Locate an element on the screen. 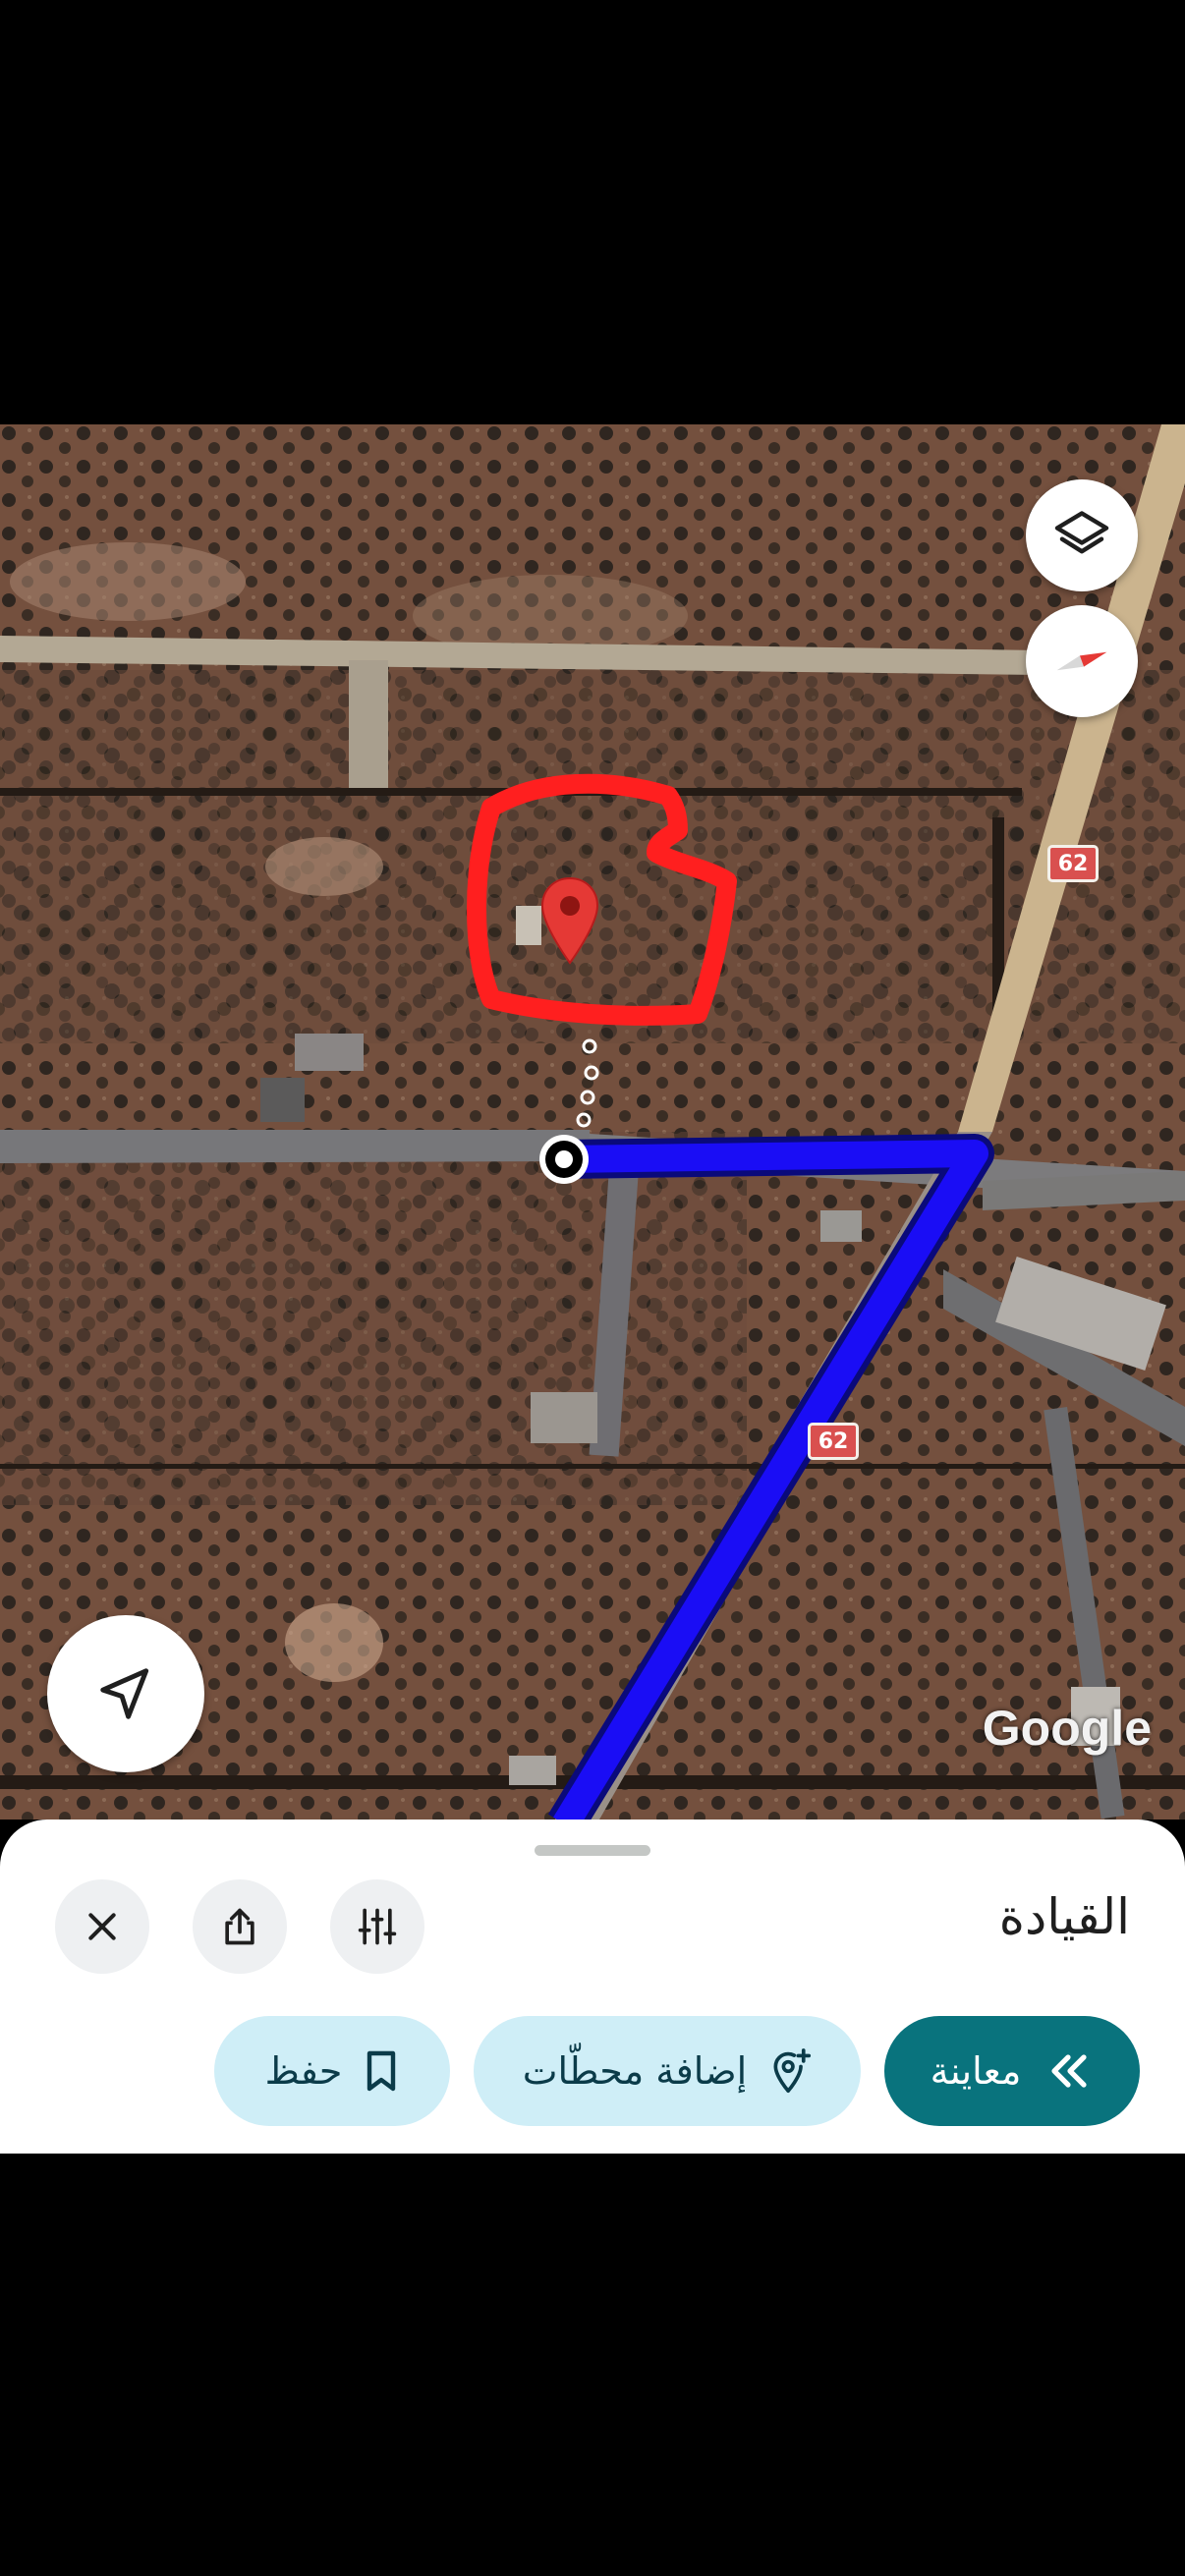 This screenshot has height=2576, width=1185. compass-button is located at coordinates (1082, 661).